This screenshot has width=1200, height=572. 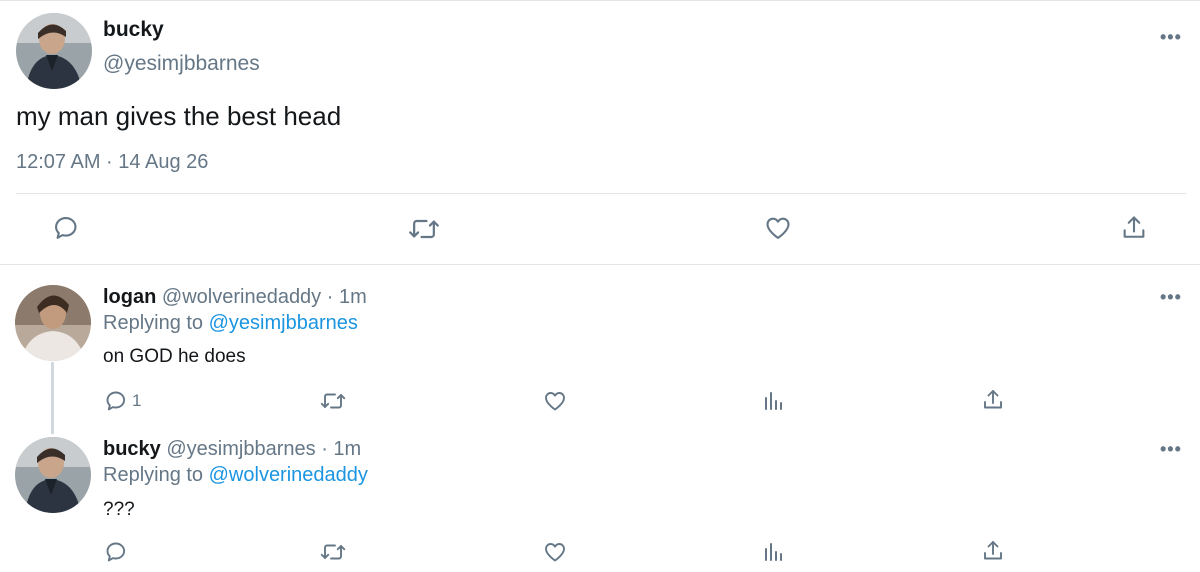 What do you see at coordinates (179, 116) in the screenshot?
I see `tweet-text: my man gives the best head` at bounding box center [179, 116].